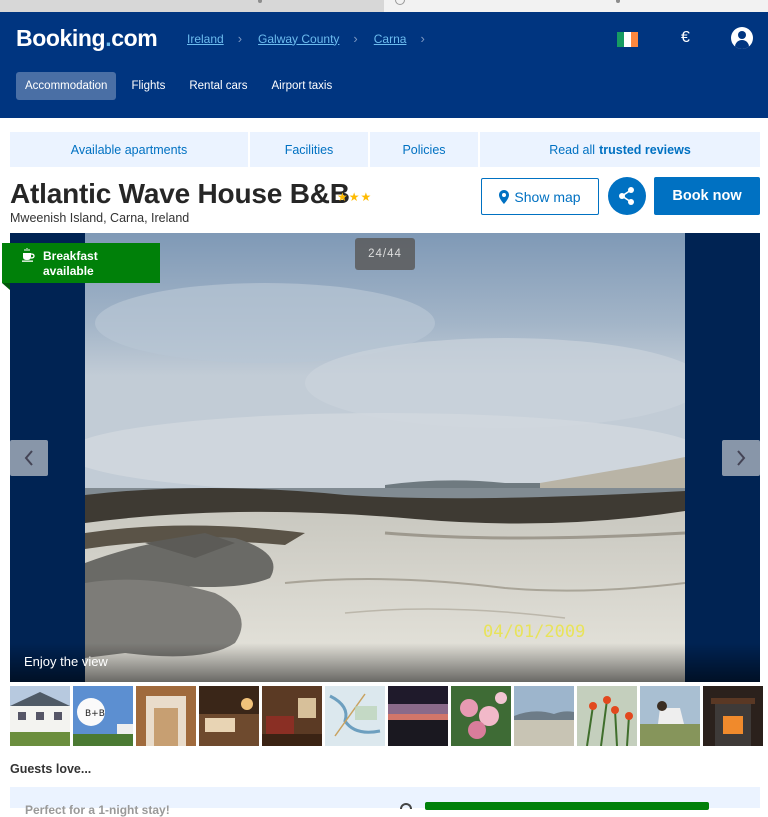 The image size is (768, 817). Describe the element at coordinates (406, 806) in the screenshot. I see `bed-icon` at that location.